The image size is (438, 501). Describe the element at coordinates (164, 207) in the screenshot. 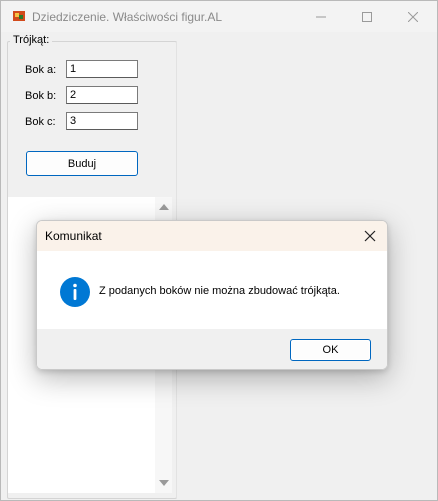

I see `scroll-up-icon` at that location.